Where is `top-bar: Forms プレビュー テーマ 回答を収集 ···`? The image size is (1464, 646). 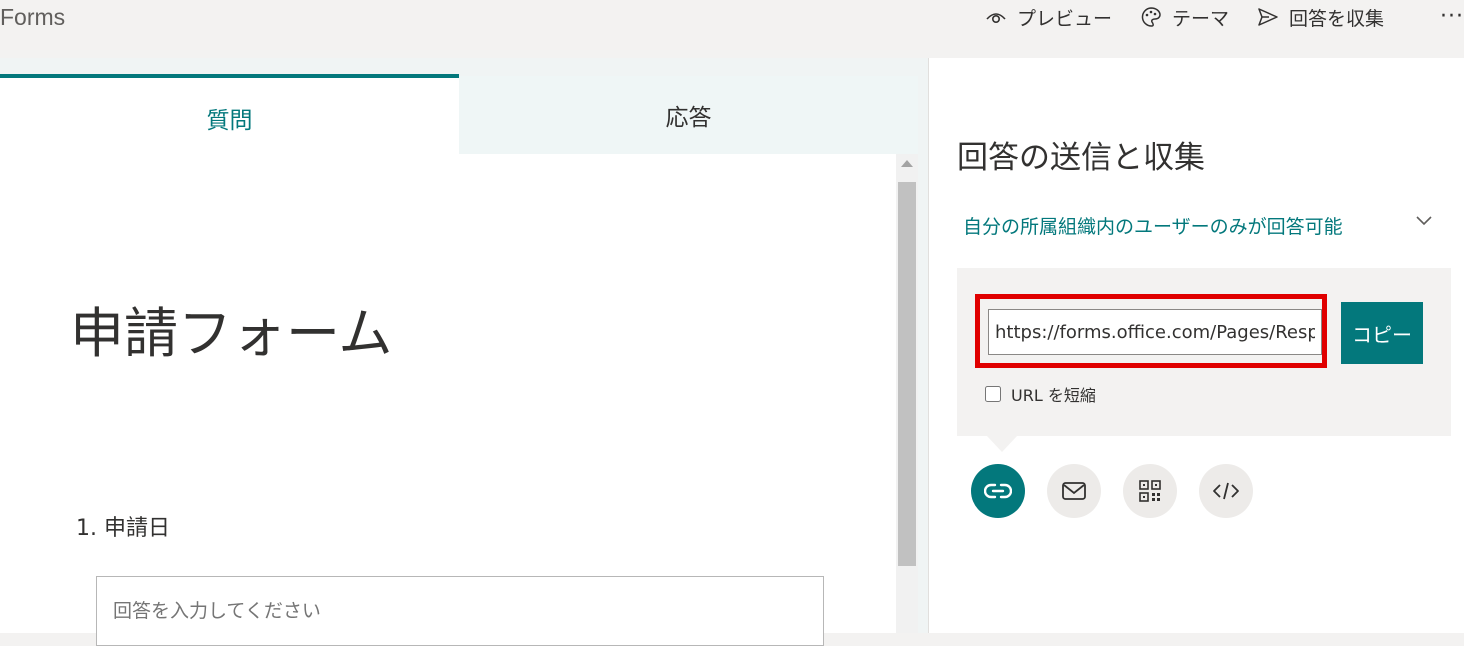
top-bar: Forms プレビュー テーマ 回答を収集 ··· is located at coordinates (732, 29).